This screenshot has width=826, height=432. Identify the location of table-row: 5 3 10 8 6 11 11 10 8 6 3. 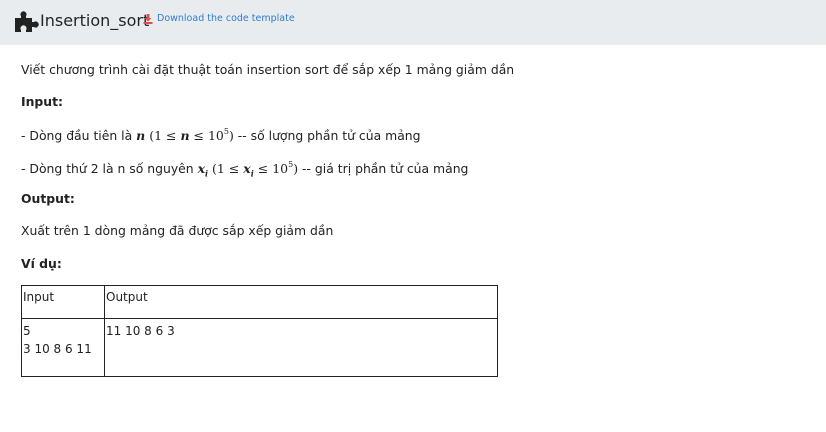
(259, 347).